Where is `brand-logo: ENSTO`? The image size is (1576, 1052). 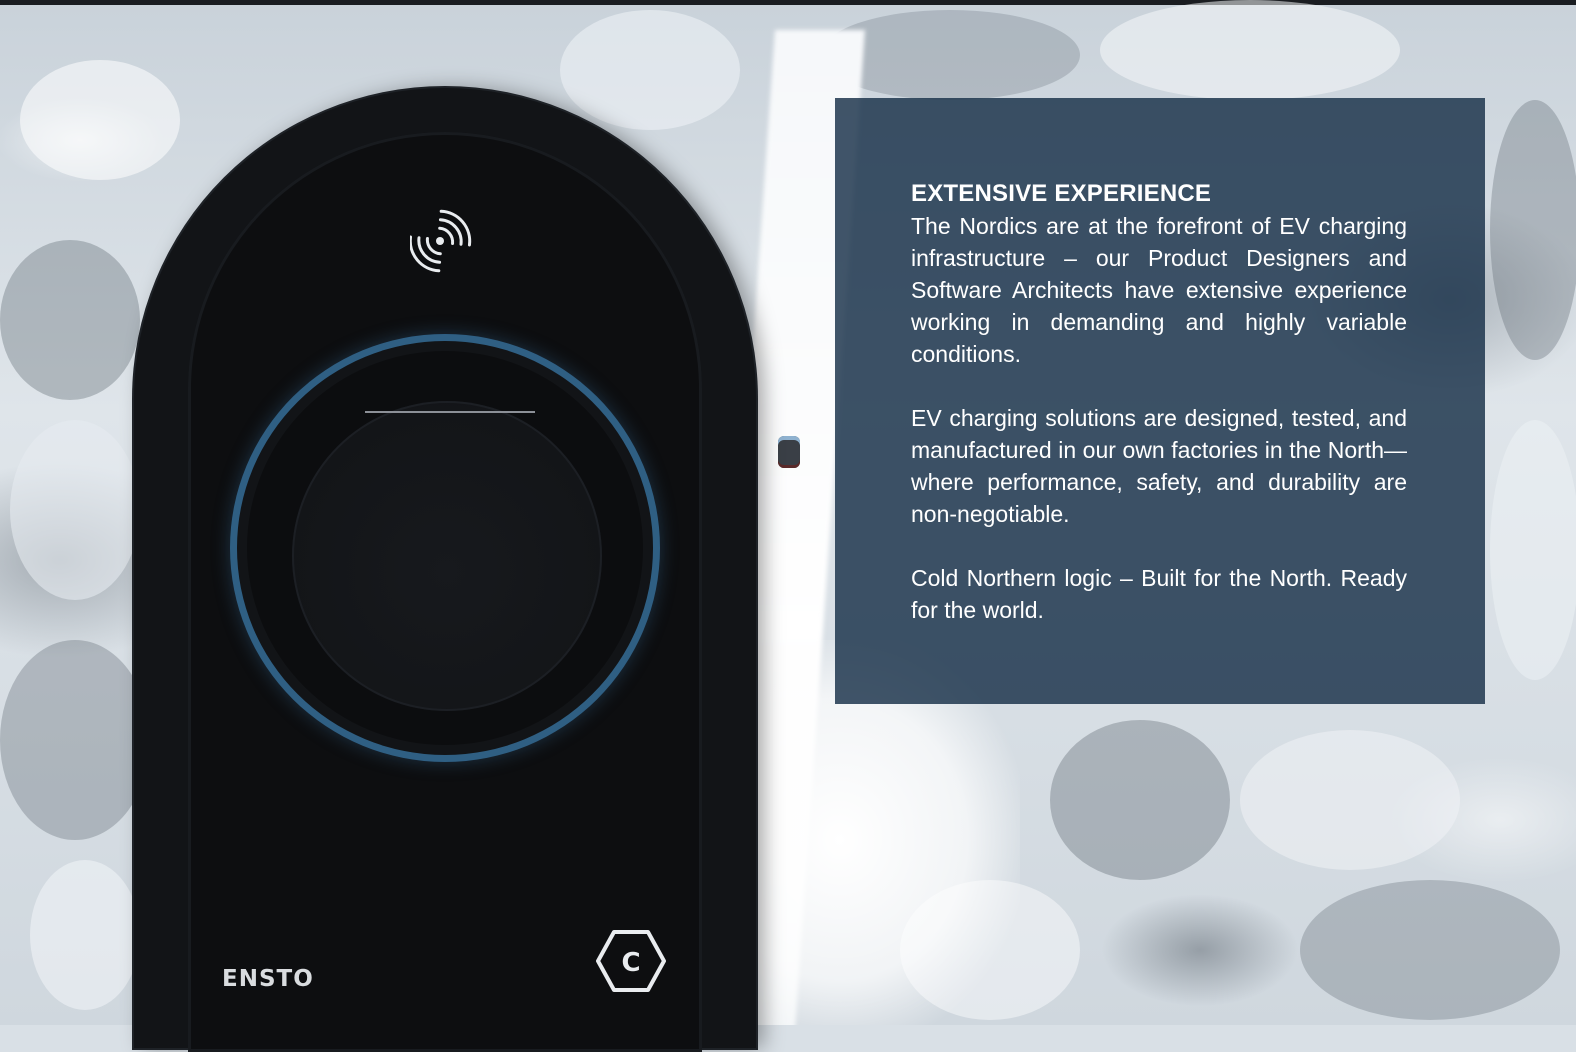
brand-logo: ENSTO is located at coordinates (268, 979).